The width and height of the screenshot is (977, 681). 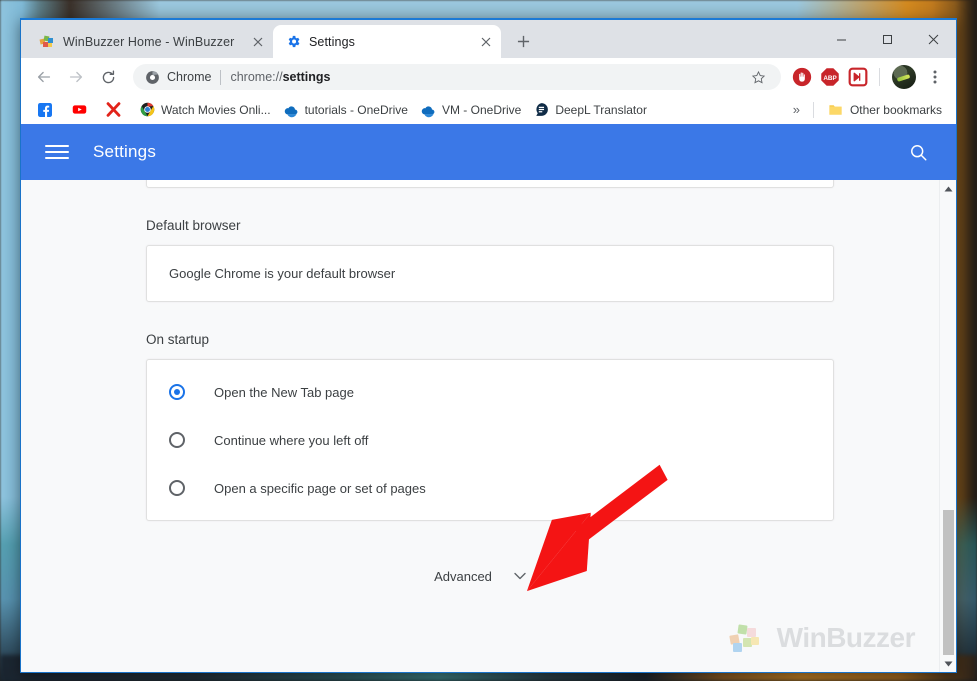 What do you see at coordinates (813, 109) in the screenshot?
I see `bookmarks-separator` at bounding box center [813, 109].